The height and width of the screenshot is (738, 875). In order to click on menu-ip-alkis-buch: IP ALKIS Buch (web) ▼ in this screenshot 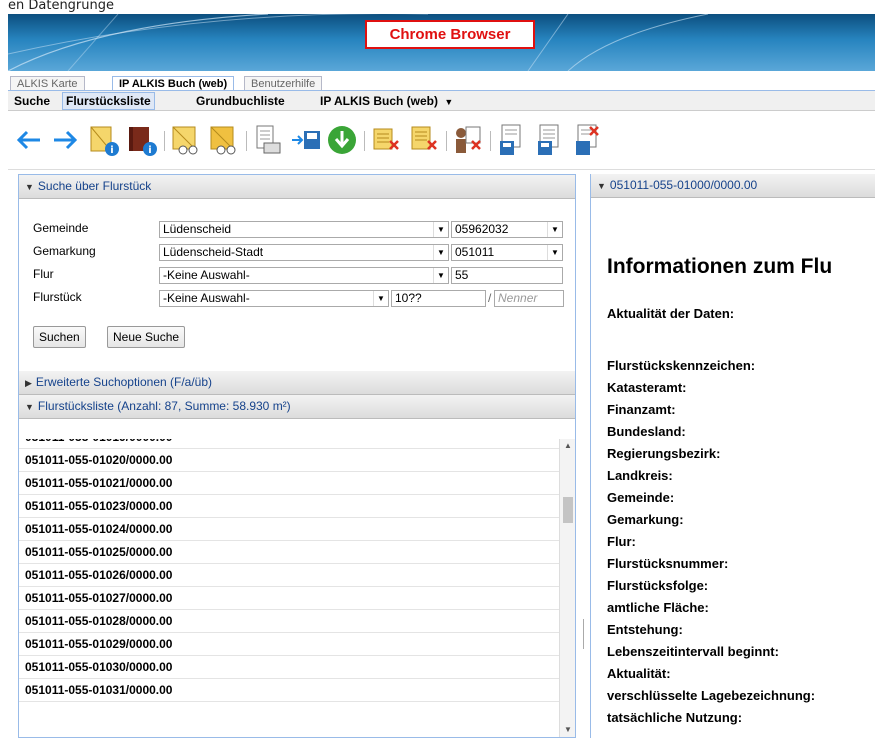, I will do `click(386, 101)`.